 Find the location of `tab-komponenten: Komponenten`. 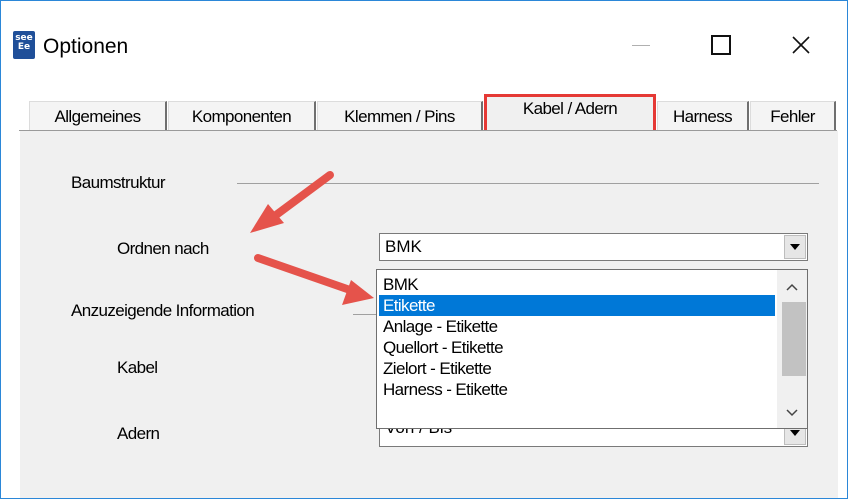

tab-komponenten: Komponenten is located at coordinates (242, 116).